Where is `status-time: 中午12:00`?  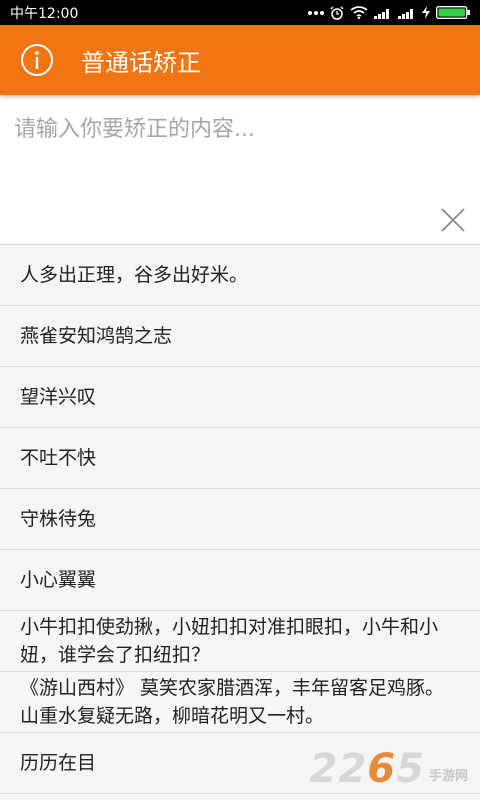 status-time: 中午12:00 is located at coordinates (44, 13).